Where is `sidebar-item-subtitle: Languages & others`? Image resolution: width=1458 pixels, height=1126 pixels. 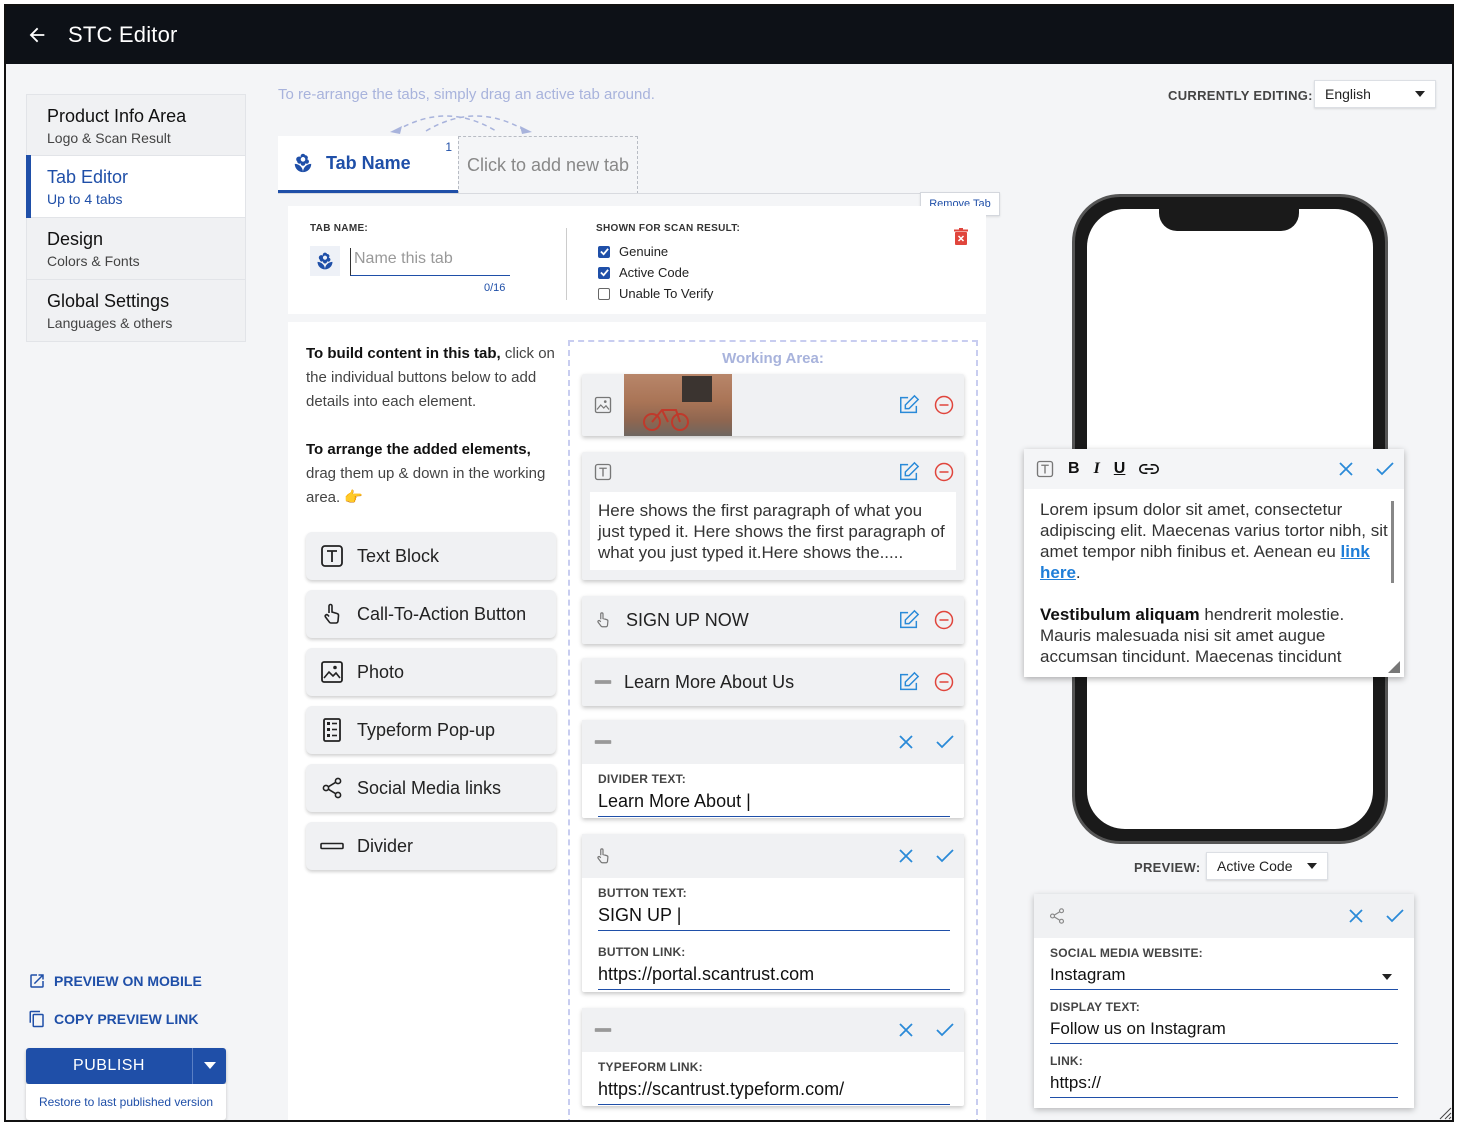
sidebar-item-subtitle: Languages & others is located at coordinates (110, 323).